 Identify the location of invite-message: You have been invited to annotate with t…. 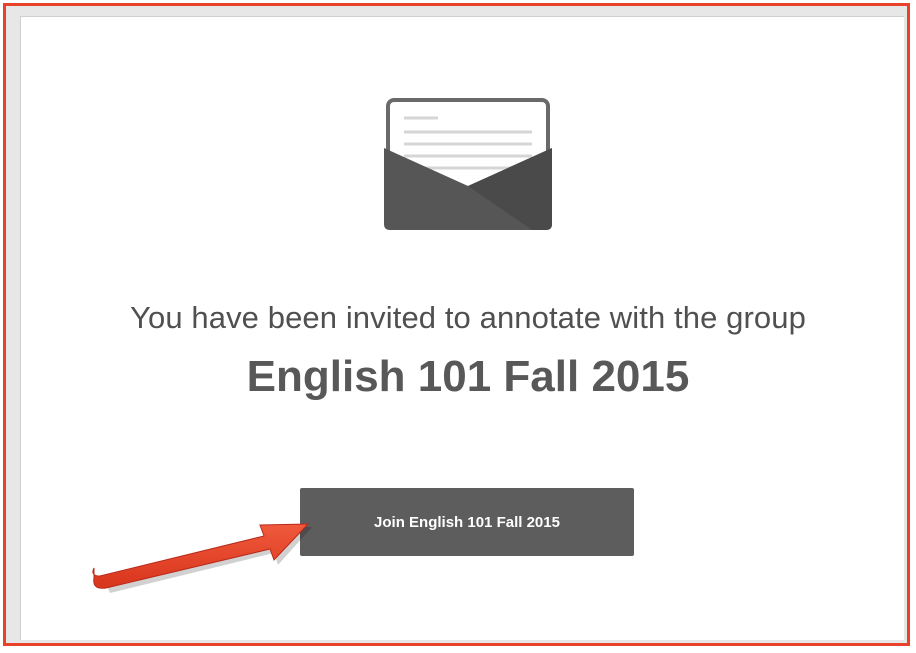
(468, 317).